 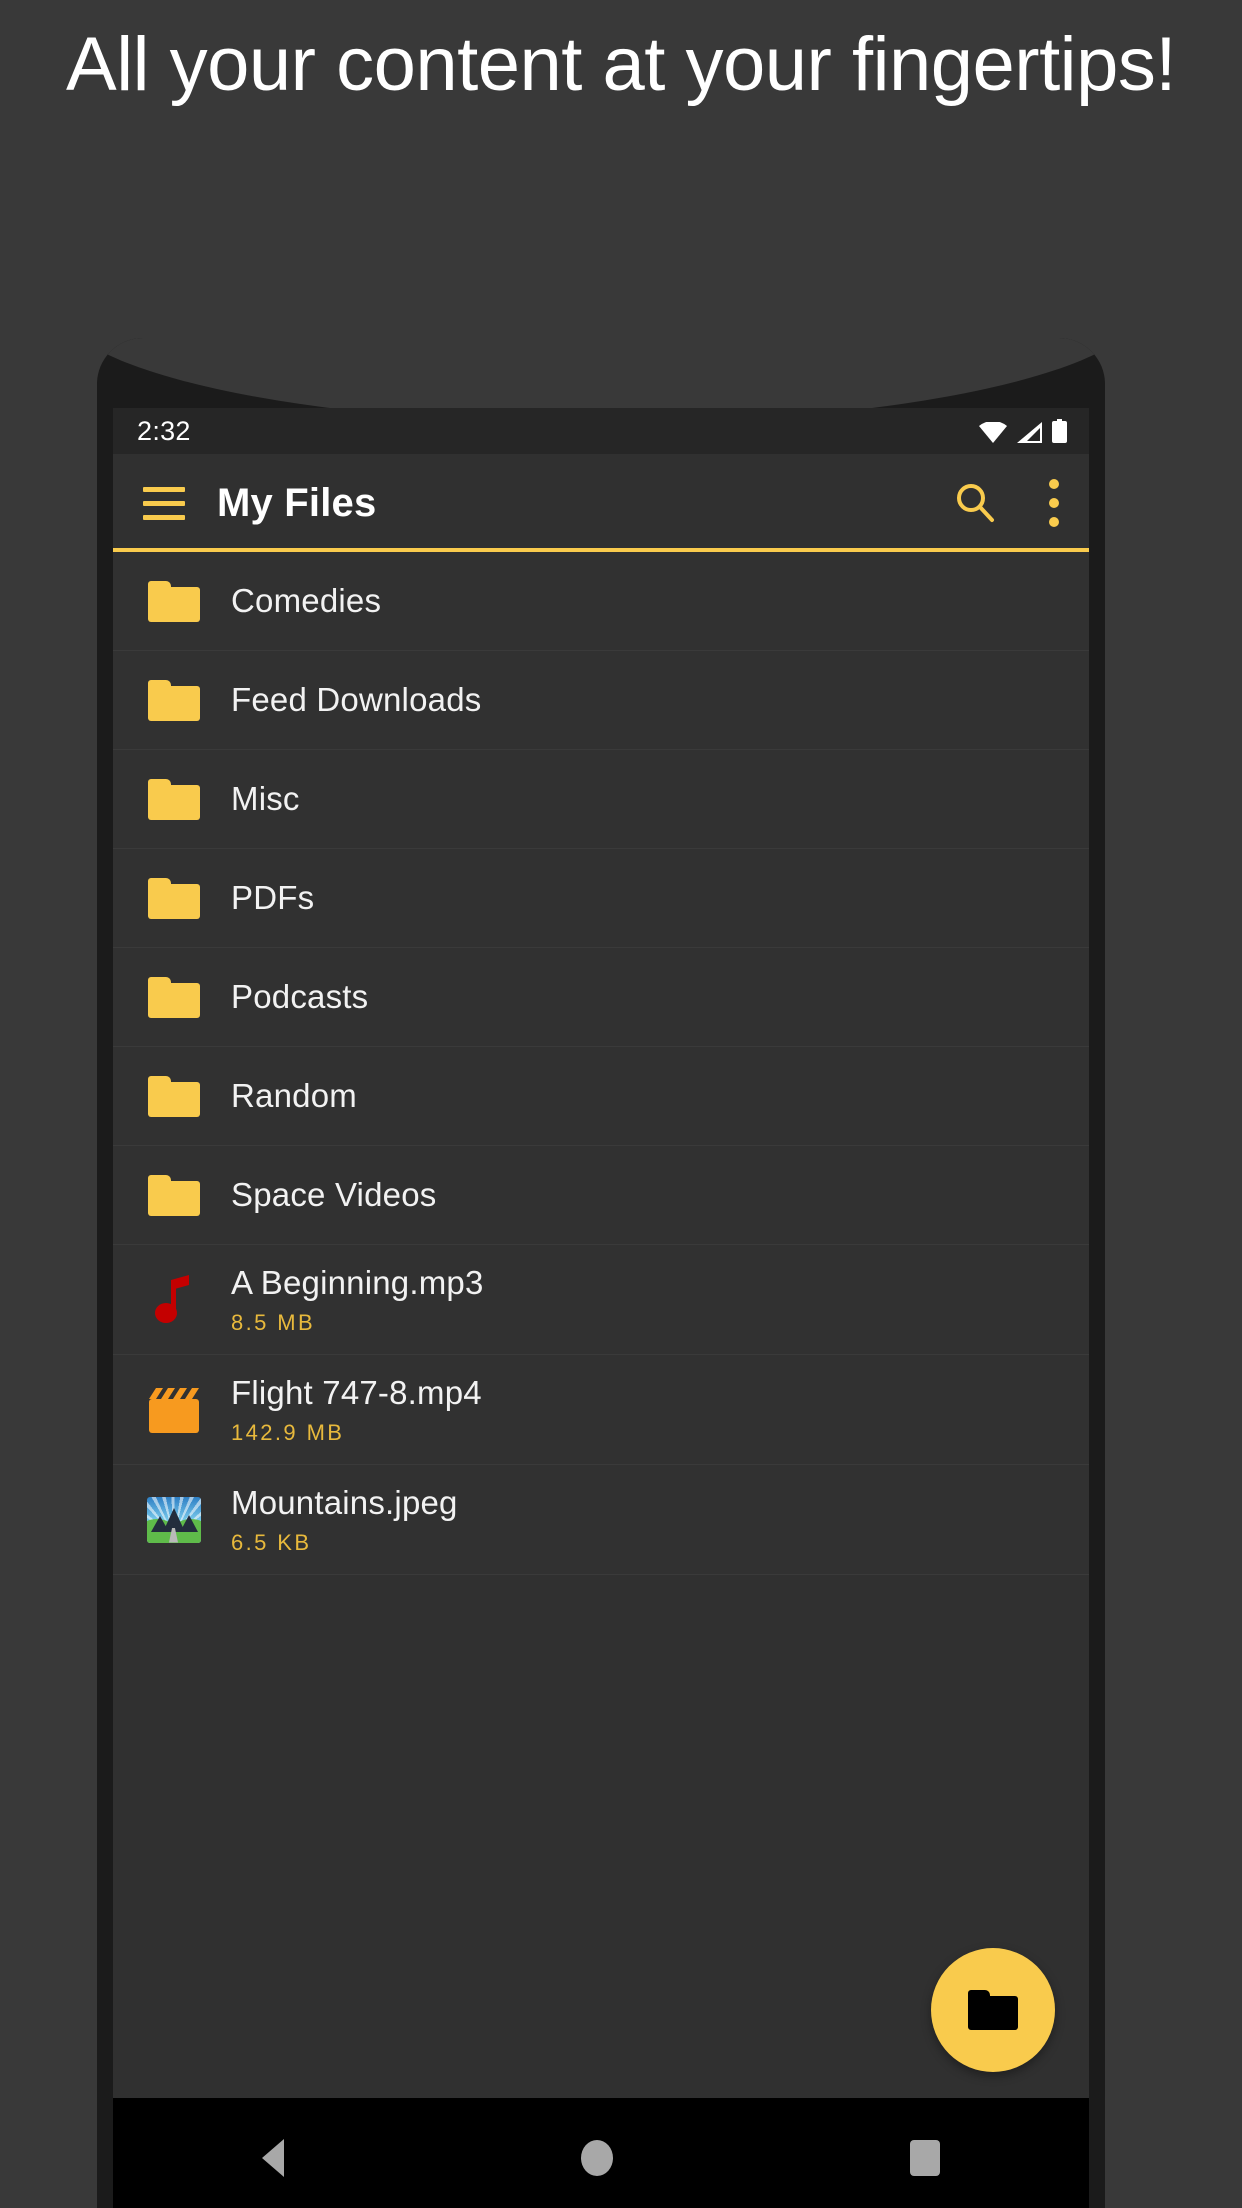 I want to click on list-item-text: Podcasts, so click(x=299, y=997).